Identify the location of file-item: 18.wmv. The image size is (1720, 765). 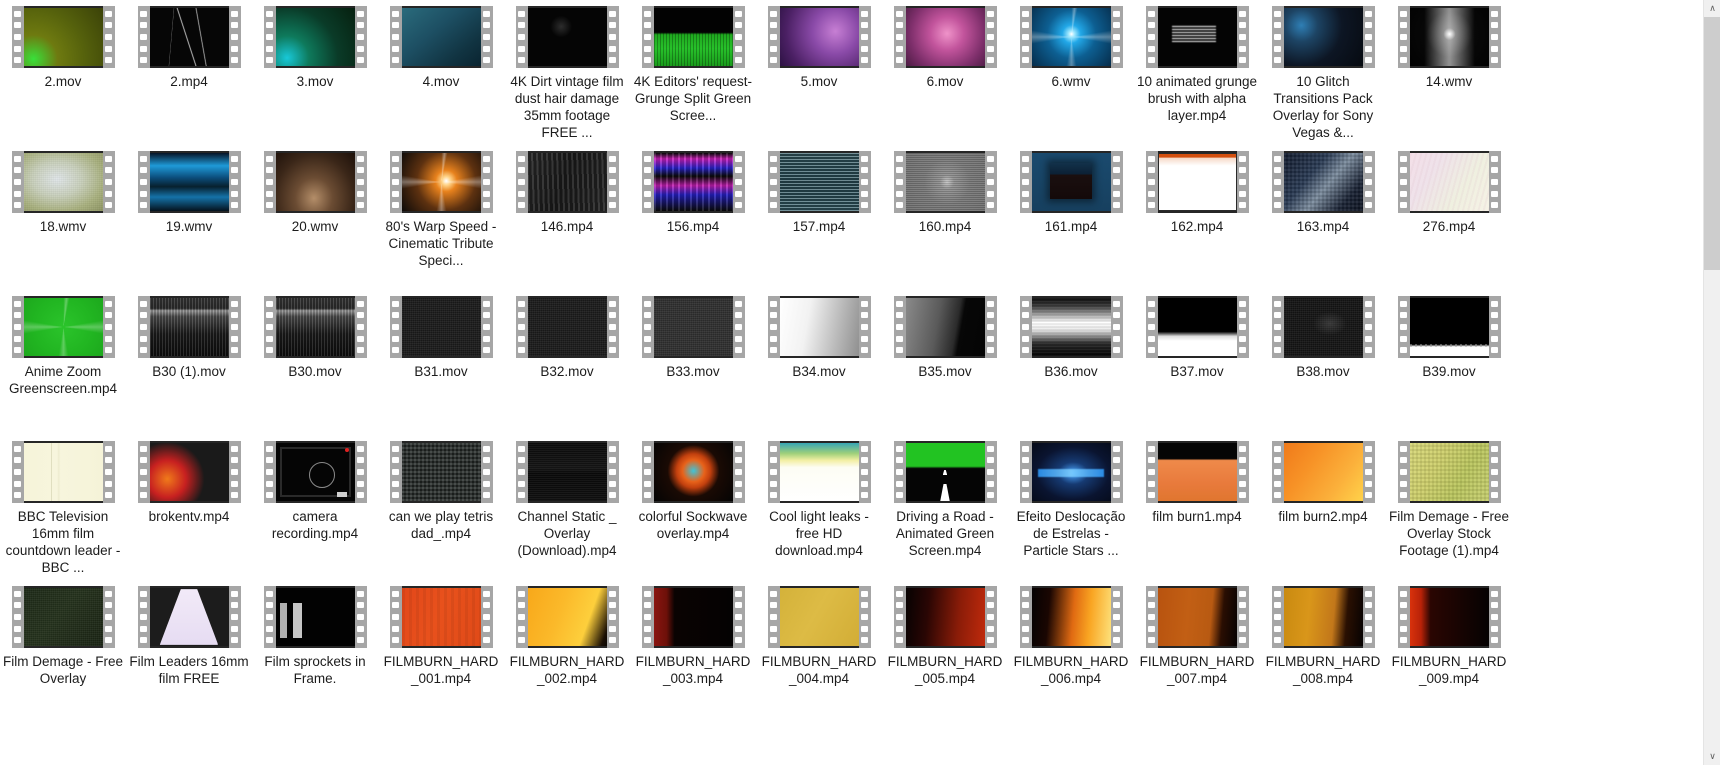
(63, 217).